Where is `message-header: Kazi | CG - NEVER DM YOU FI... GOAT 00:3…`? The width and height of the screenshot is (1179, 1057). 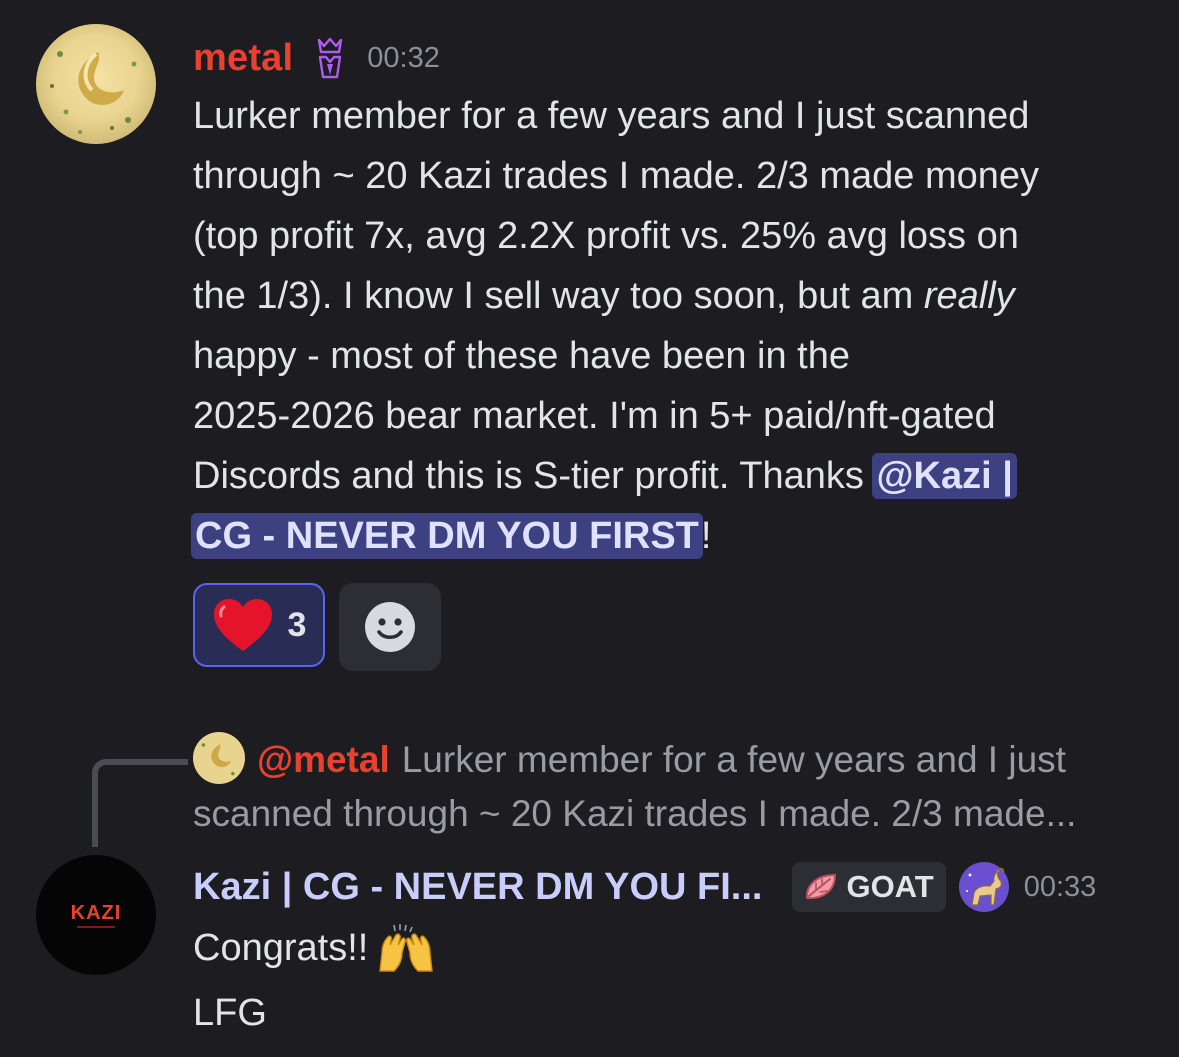 message-header: Kazi | CG - NEVER DM YOU FI... GOAT 00:3… is located at coordinates (644, 887).